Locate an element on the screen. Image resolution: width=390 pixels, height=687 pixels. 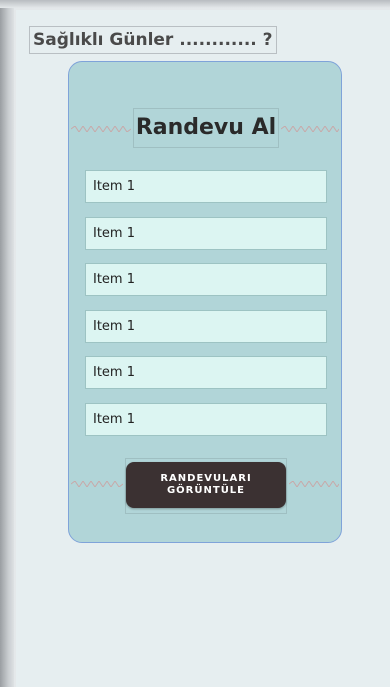
list-item-2: Item 1 is located at coordinates (206, 233).